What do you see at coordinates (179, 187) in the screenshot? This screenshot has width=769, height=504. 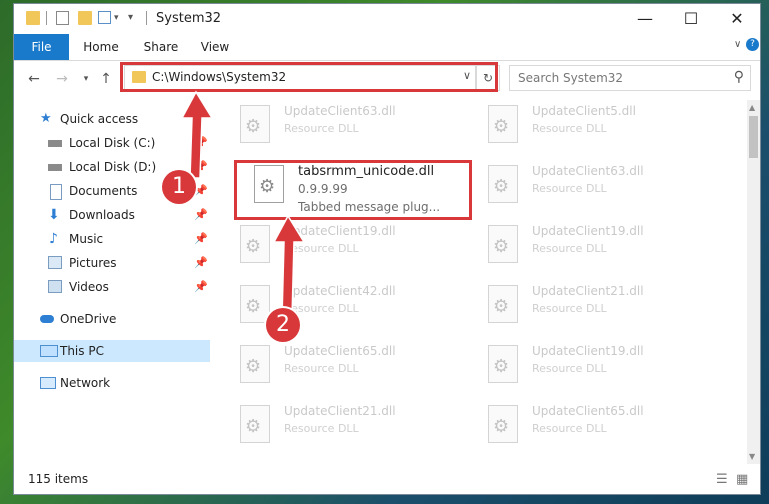 I see `step-badge-1: 1` at bounding box center [179, 187].